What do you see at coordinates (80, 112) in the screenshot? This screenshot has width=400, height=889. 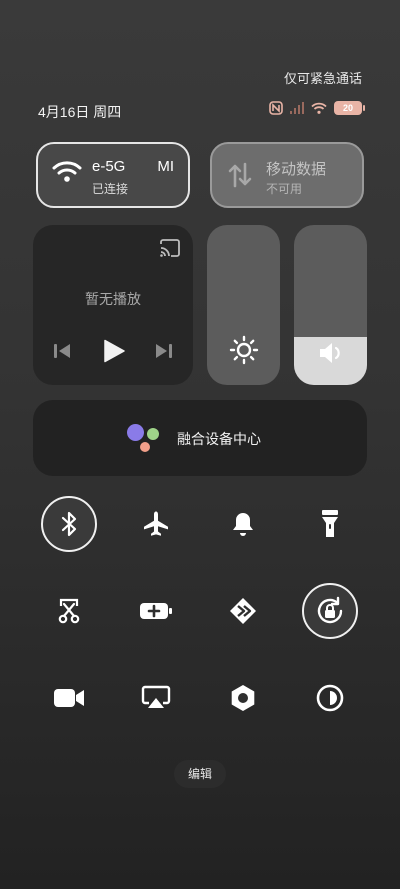 I see `date-weekday: 4月16日 周四` at bounding box center [80, 112].